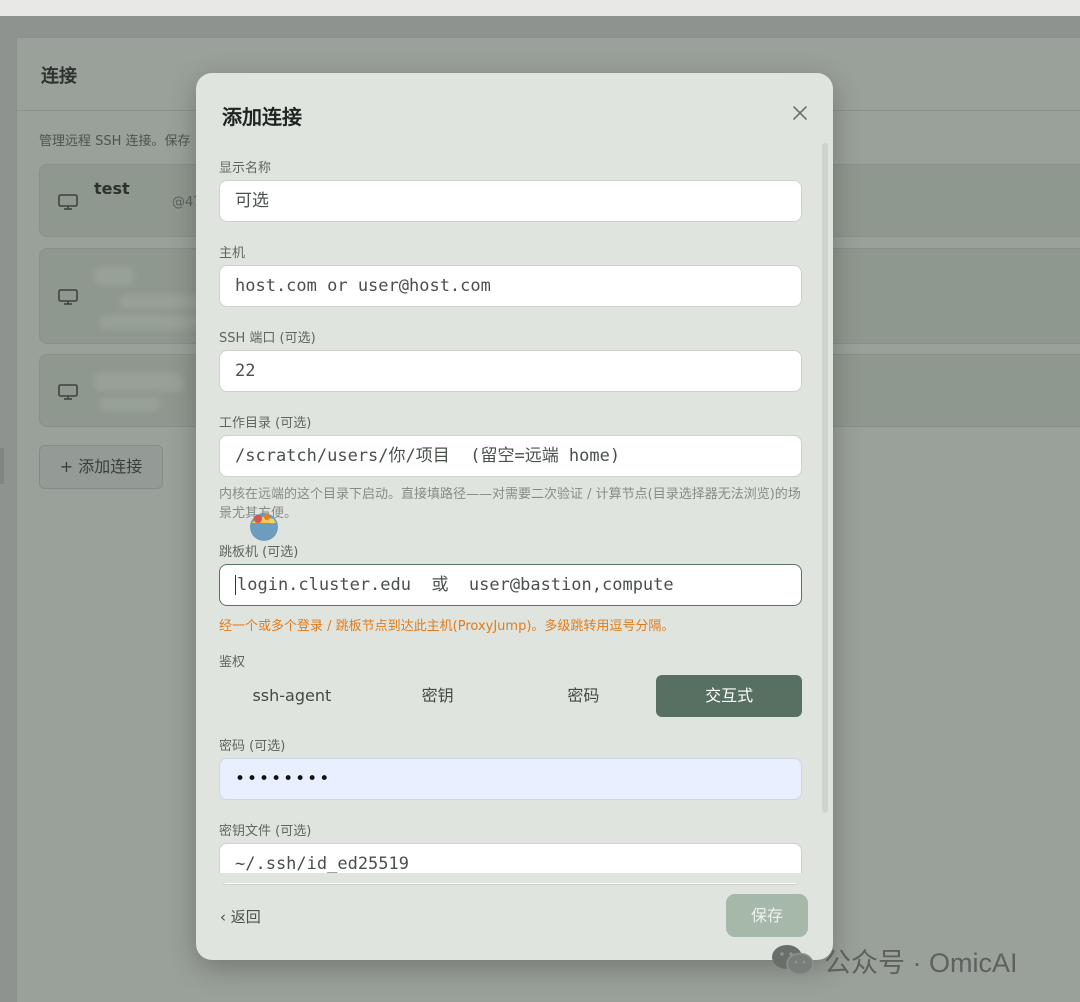 This screenshot has width=1080, height=1002. What do you see at coordinates (265, 423) in the screenshot?
I see `workdir-label: 工作目录 (可选)` at bounding box center [265, 423].